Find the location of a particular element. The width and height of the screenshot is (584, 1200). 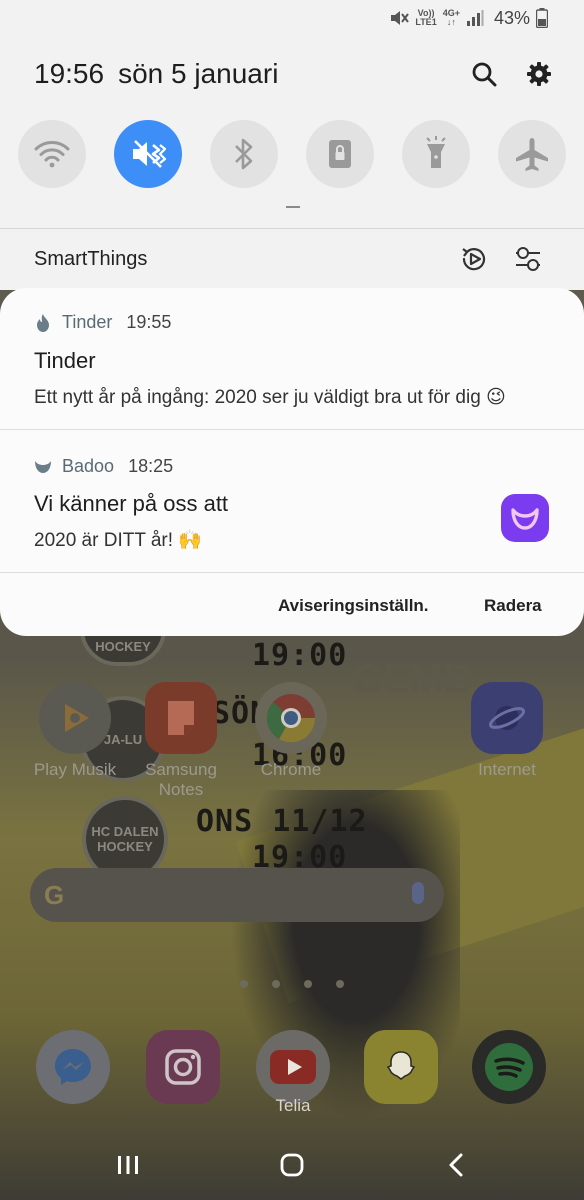

settings-gear-icon is located at coordinates (539, 74).